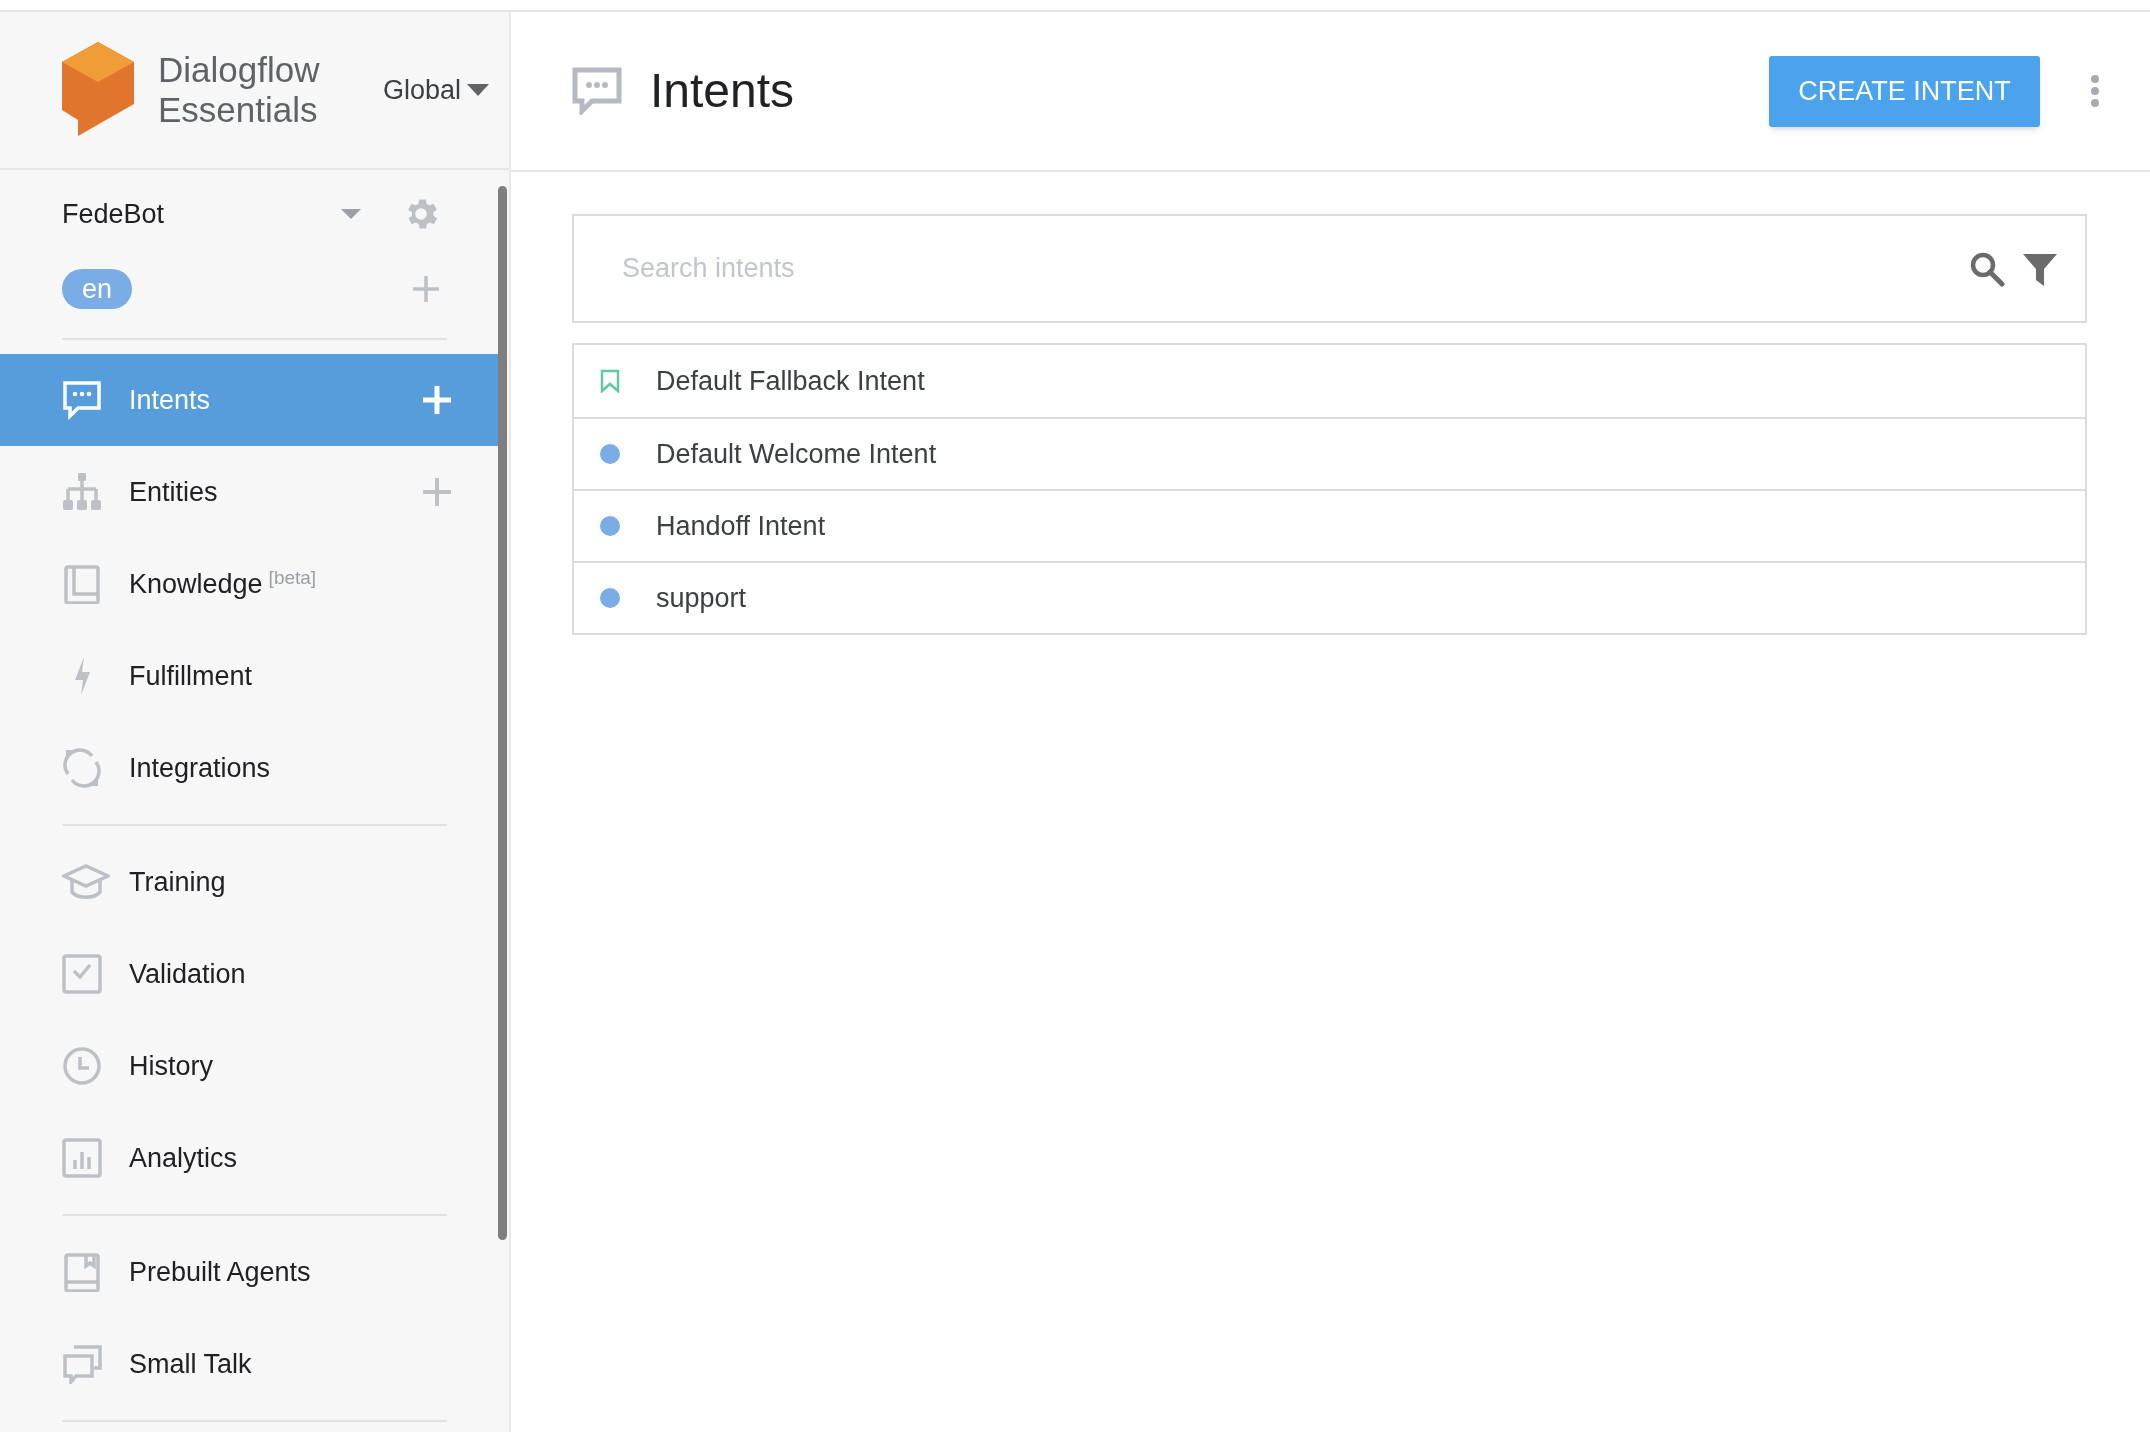 This screenshot has width=2150, height=1432. I want to click on intent-row: support, so click(1329, 597).